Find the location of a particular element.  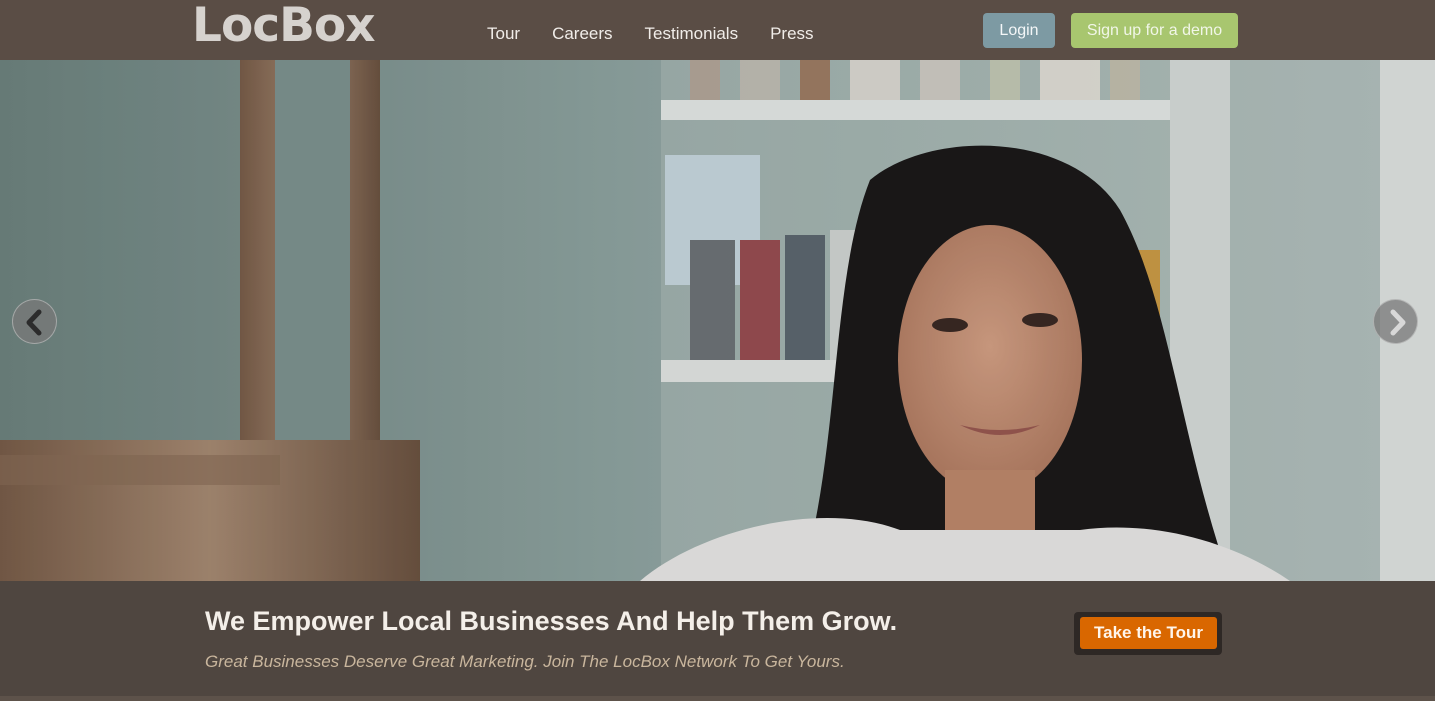

chevron-left-icon is located at coordinates (34, 322).